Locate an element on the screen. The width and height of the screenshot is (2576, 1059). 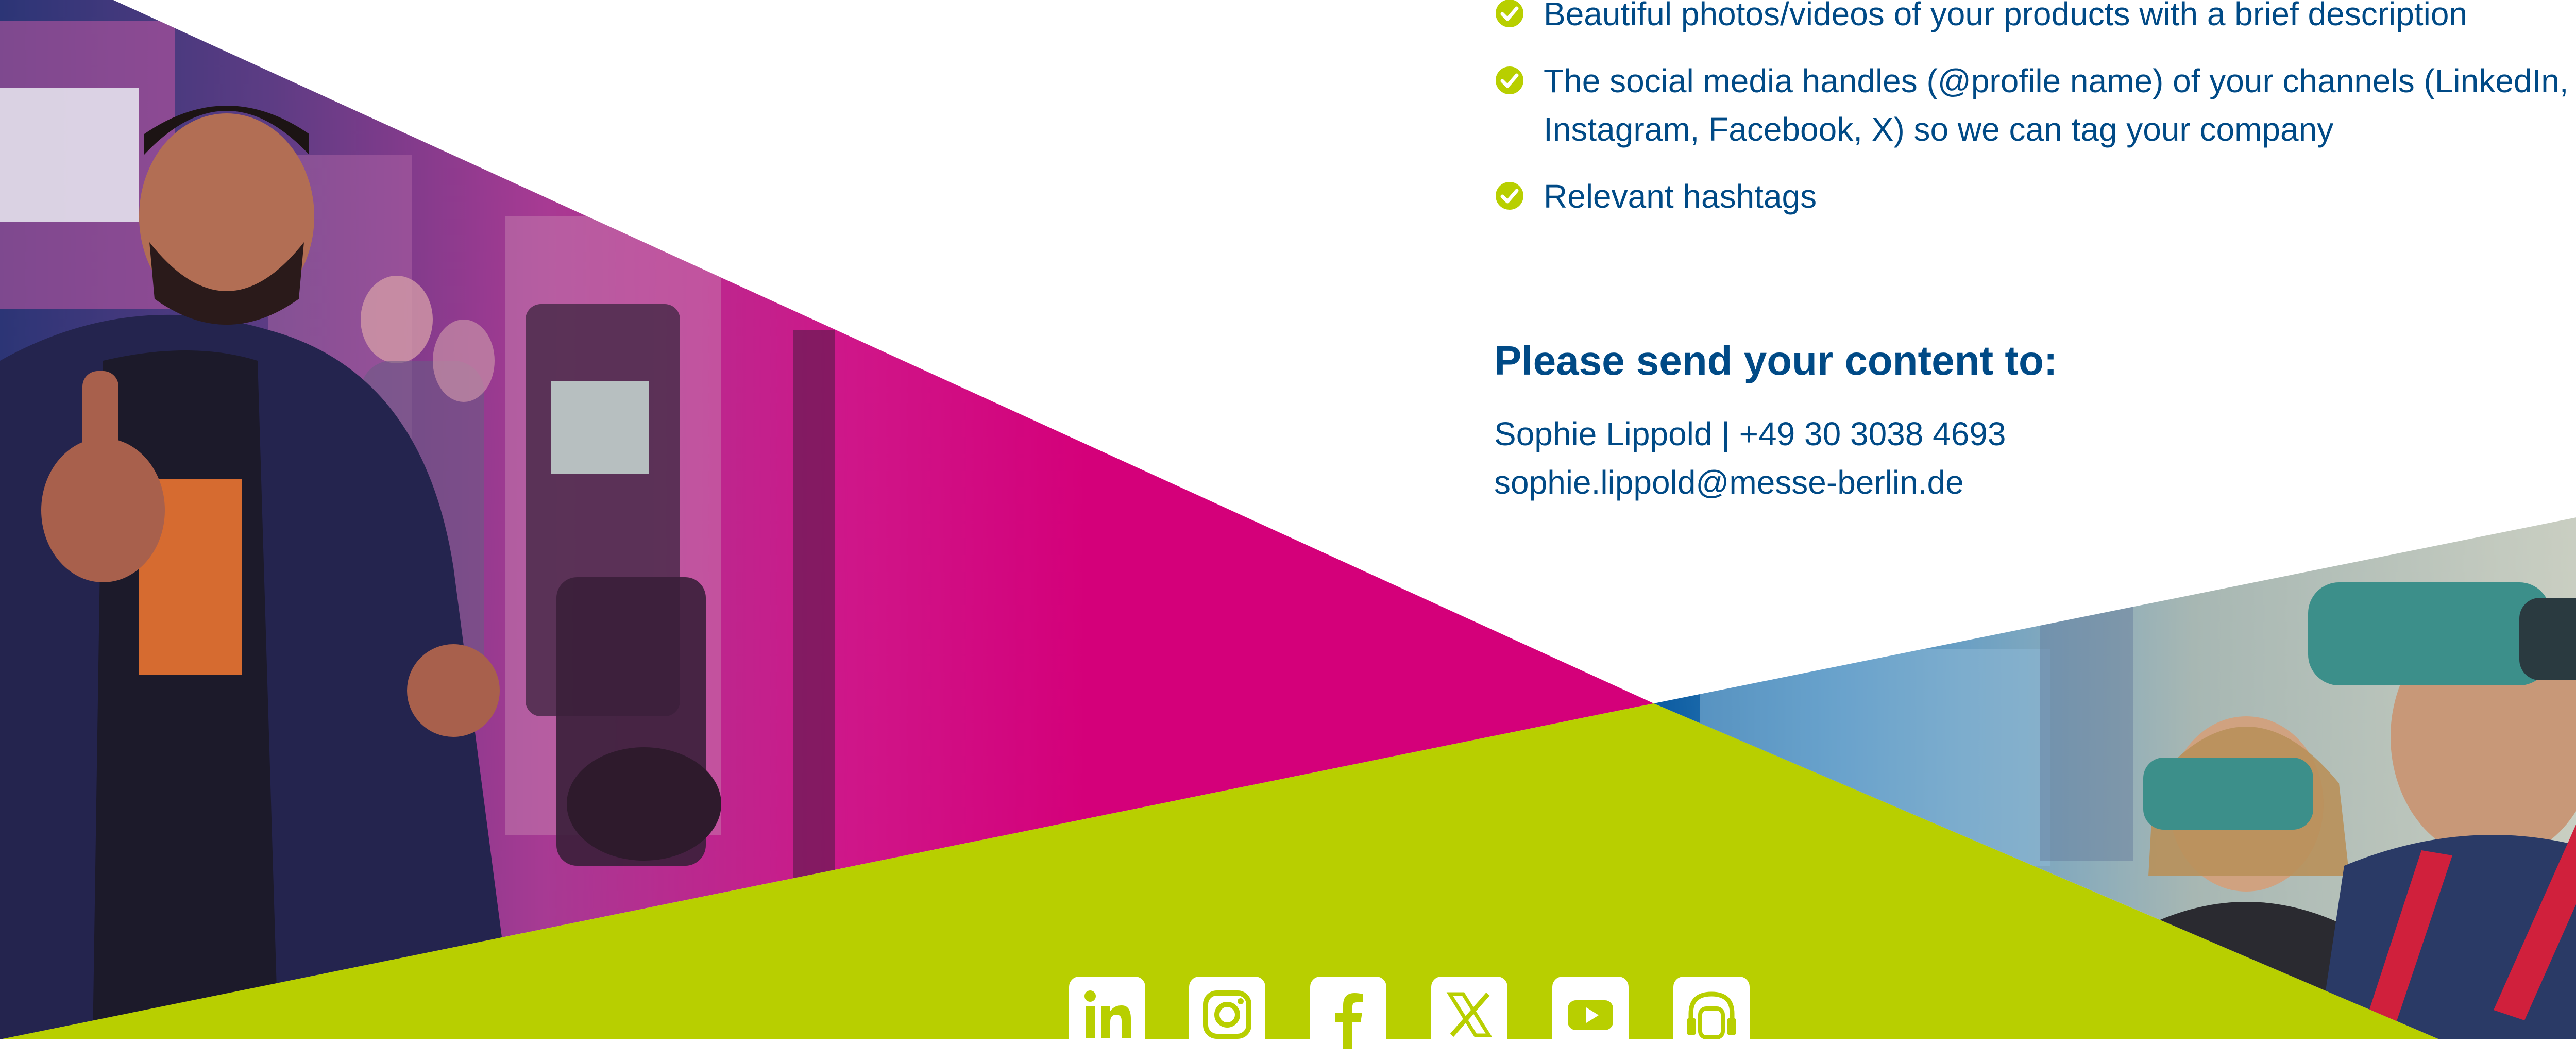
contact-email-link: sophie.lippold@messe-berlin.de is located at coordinates (1729, 482).